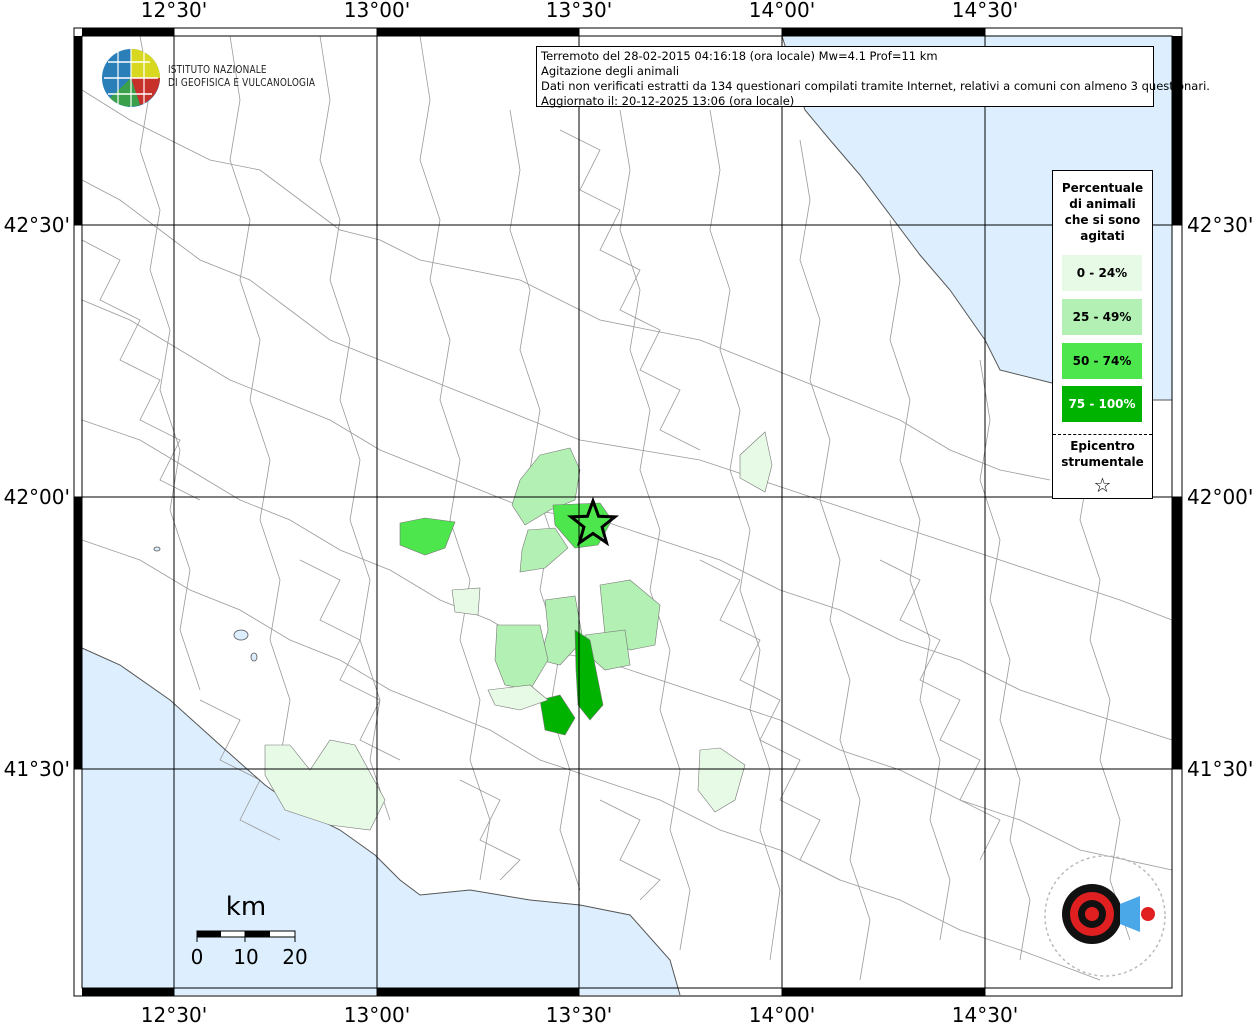  Describe the element at coordinates (217, 70) in the screenshot. I see `ingv-line1: ISTITUTO NAZIONALE` at that location.